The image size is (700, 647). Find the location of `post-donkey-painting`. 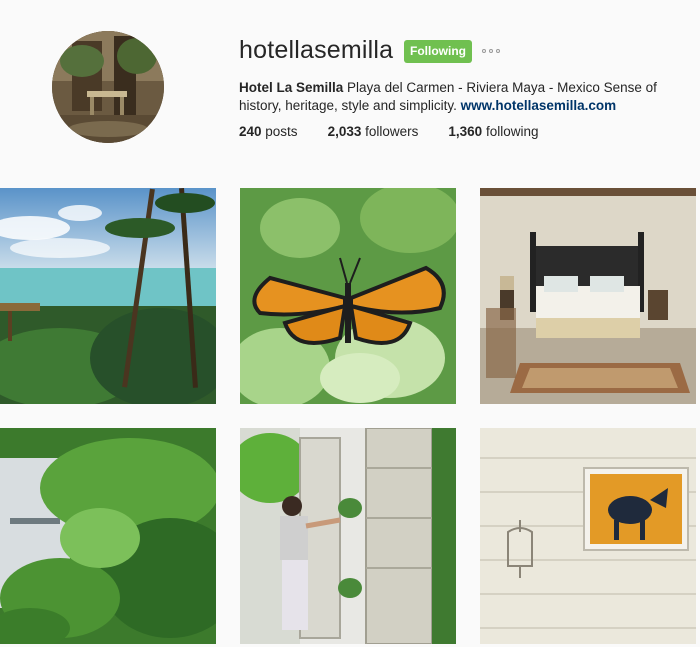

post-donkey-painting is located at coordinates (588, 536).